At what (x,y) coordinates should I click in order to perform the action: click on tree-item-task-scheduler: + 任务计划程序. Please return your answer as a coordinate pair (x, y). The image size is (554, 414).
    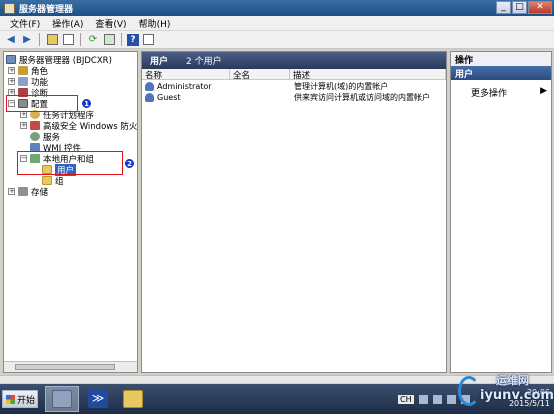
    Looking at the image, I should click on (57, 115).